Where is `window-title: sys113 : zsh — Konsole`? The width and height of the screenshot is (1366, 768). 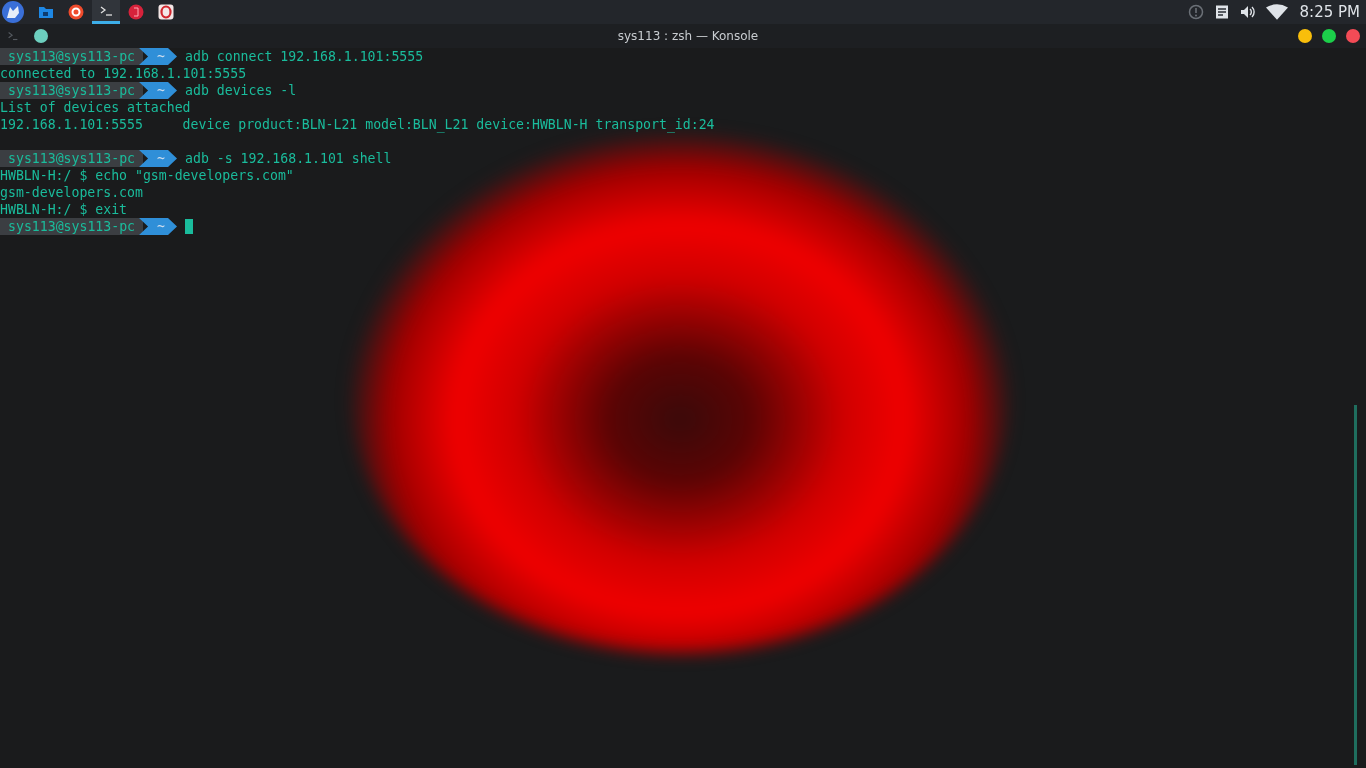
window-title: sys113 : zsh — Konsole is located at coordinates (688, 36).